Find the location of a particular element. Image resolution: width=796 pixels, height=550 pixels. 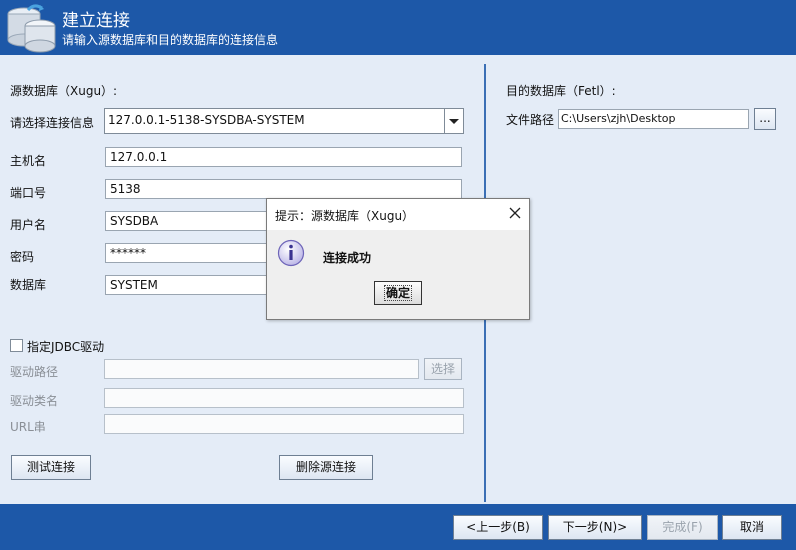

username-label: 用户名 is located at coordinates (28, 225).